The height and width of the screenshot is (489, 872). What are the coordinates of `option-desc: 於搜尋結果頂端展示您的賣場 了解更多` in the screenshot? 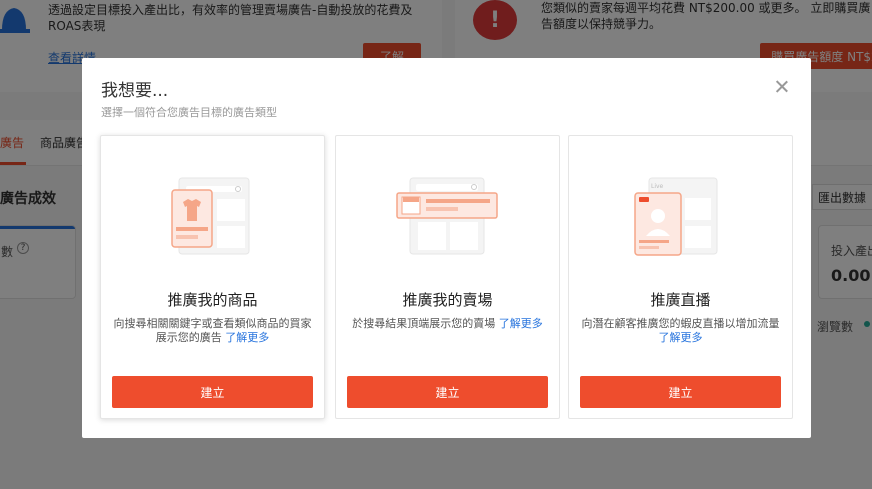 It's located at (447, 323).